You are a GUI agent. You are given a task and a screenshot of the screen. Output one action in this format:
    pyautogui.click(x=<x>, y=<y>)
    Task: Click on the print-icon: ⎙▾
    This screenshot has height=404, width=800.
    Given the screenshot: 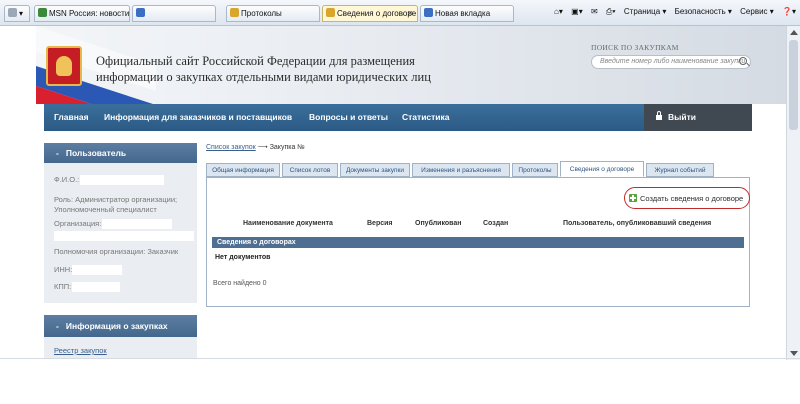 What is the action you would take?
    pyautogui.click(x=611, y=11)
    